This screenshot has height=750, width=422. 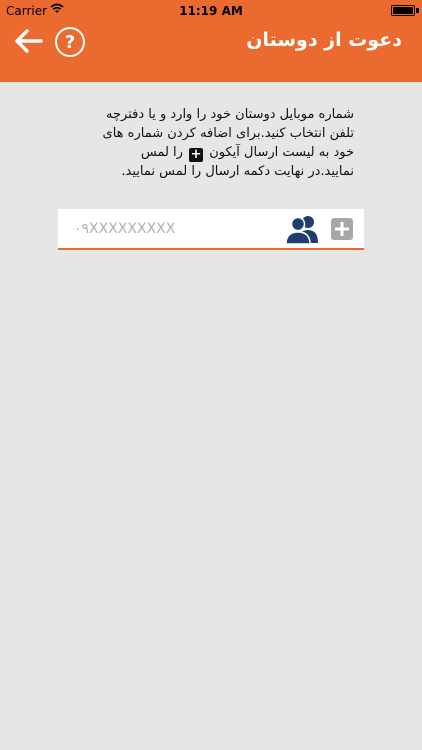 I want to click on phone-input-row, so click(x=211, y=229).